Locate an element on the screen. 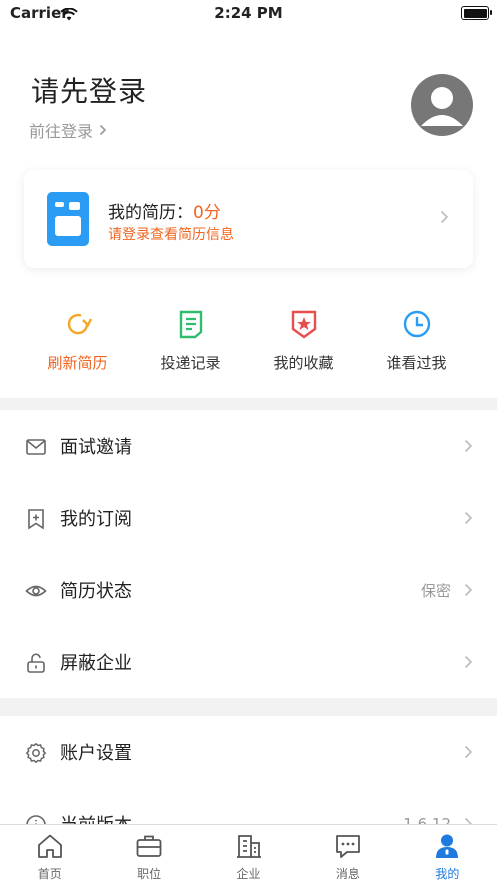  quick-action-label: 谁看过我 is located at coordinates (416, 363).